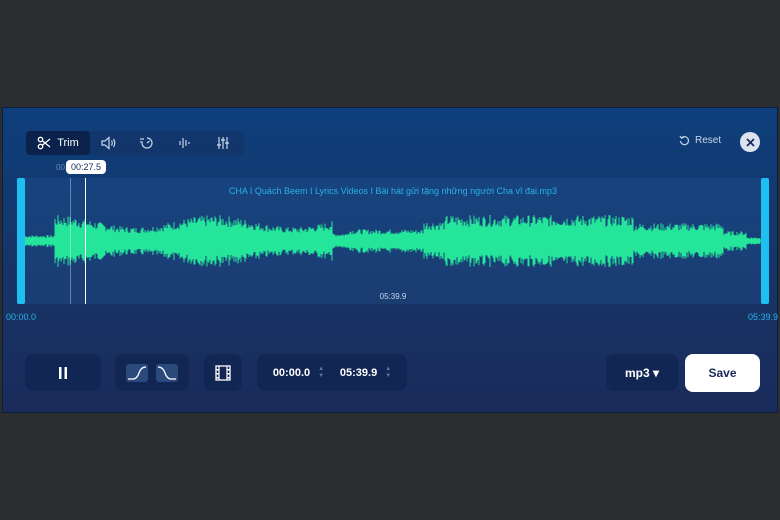  I want to click on fade-out-icon, so click(166, 372).